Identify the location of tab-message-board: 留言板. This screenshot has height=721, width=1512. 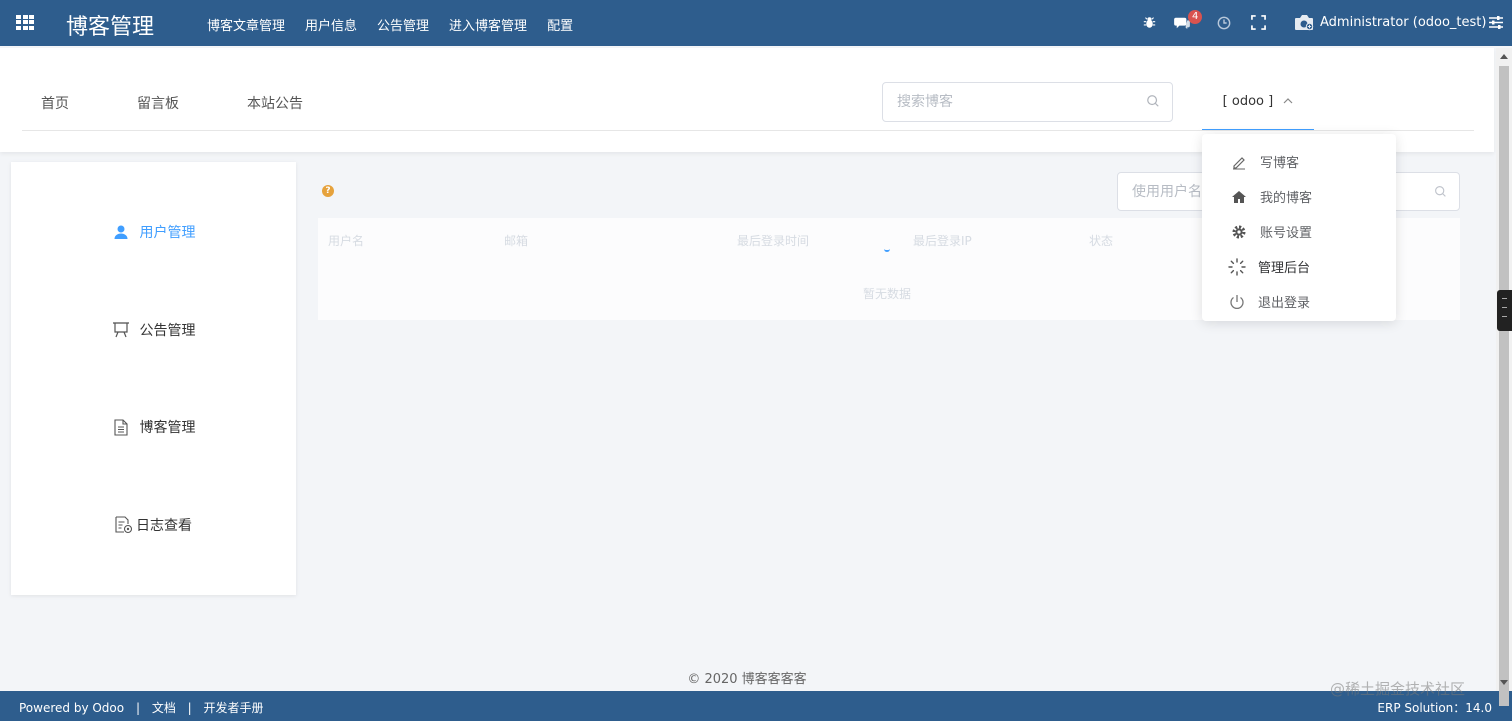
(158, 103).